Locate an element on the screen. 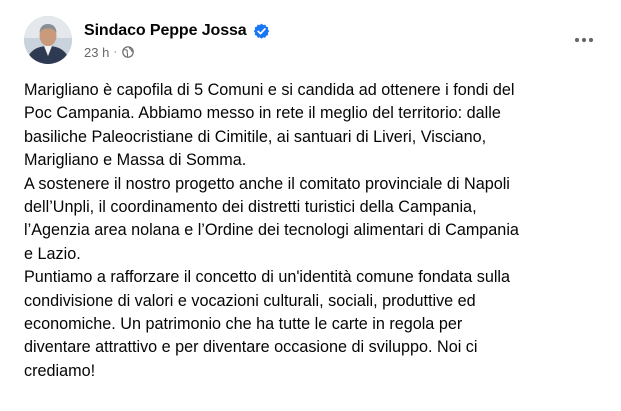 The image size is (621, 411). verified-badge-icon is located at coordinates (261, 31).